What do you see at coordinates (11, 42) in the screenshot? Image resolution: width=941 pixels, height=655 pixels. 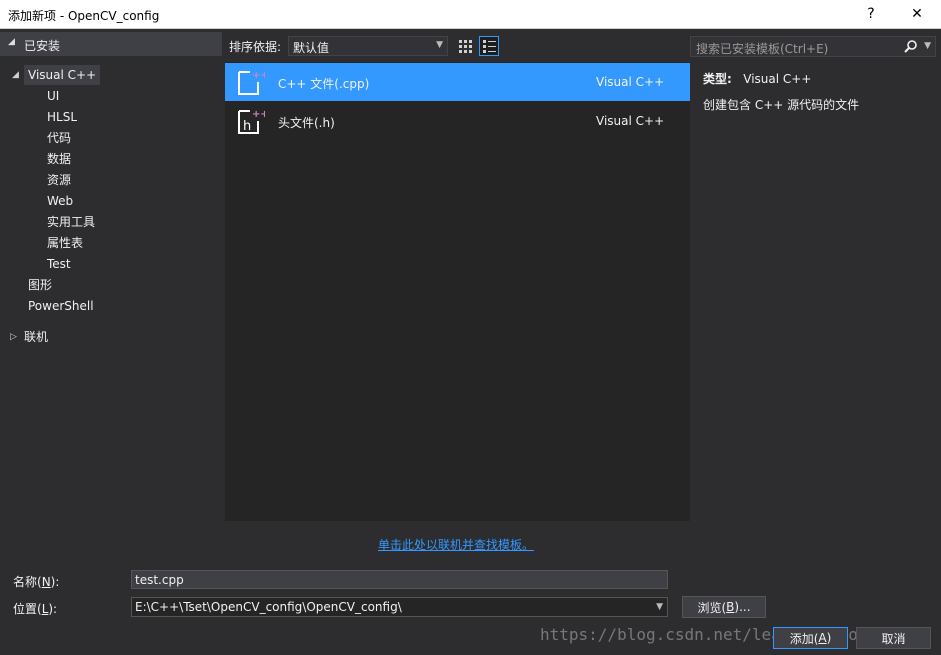 I see `expanded-arrow-icon: ◢` at bounding box center [11, 42].